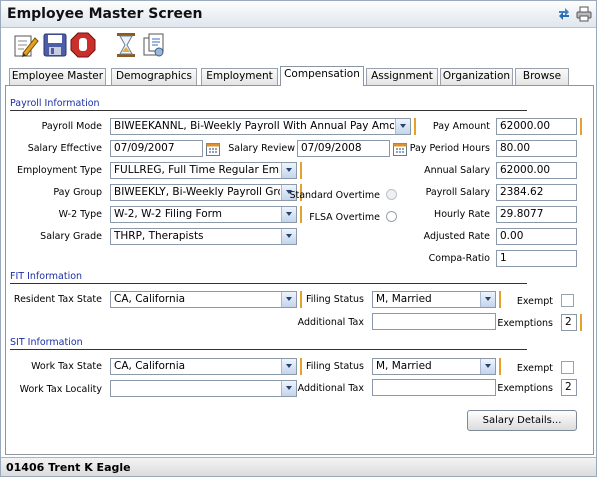 Image resolution: width=597 pixels, height=477 pixels. What do you see at coordinates (203, 214) in the screenshot?
I see `w2-type-select: W-2, W-2 Filing Form` at bounding box center [203, 214].